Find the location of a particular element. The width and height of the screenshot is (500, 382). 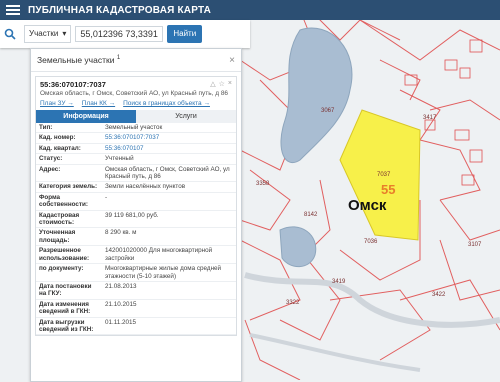

search-in-bounds-link: Поиск в границах объекта → is located at coordinates (166, 103).